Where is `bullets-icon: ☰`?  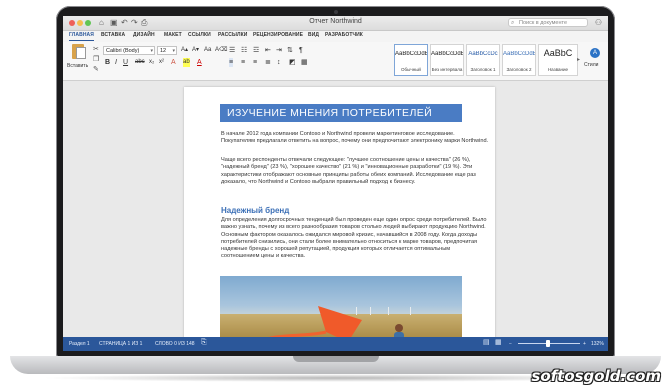
bullets-icon: ☰ is located at coordinates (232, 50).